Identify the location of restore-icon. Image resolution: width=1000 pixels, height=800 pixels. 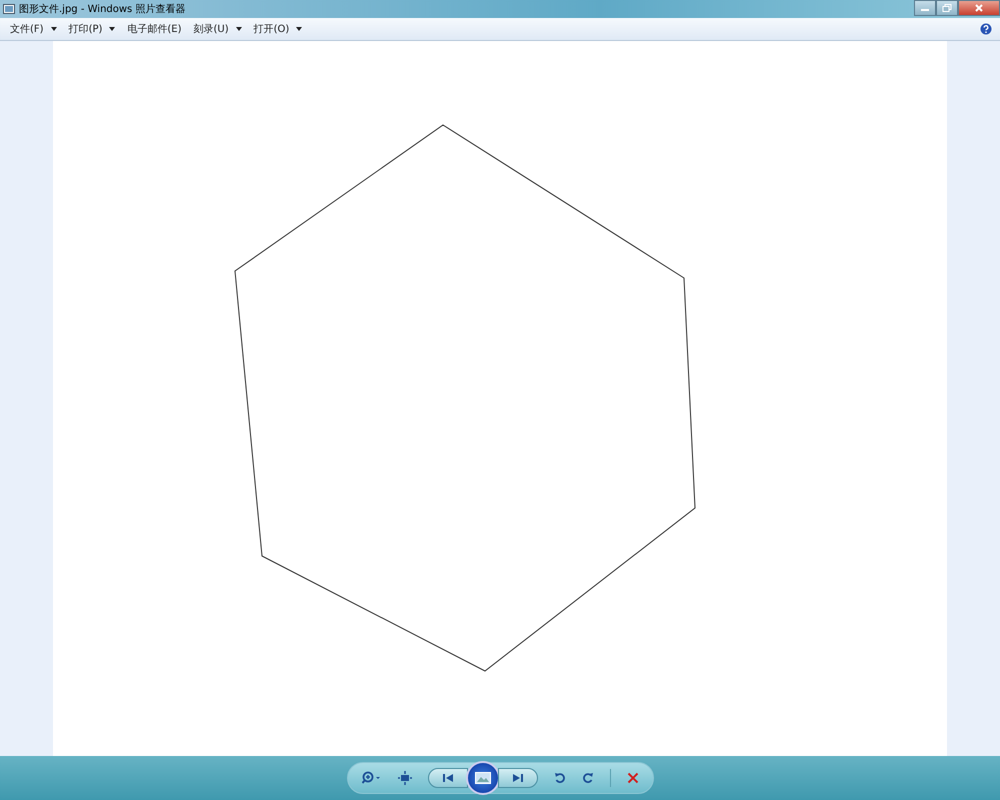
(947, 8).